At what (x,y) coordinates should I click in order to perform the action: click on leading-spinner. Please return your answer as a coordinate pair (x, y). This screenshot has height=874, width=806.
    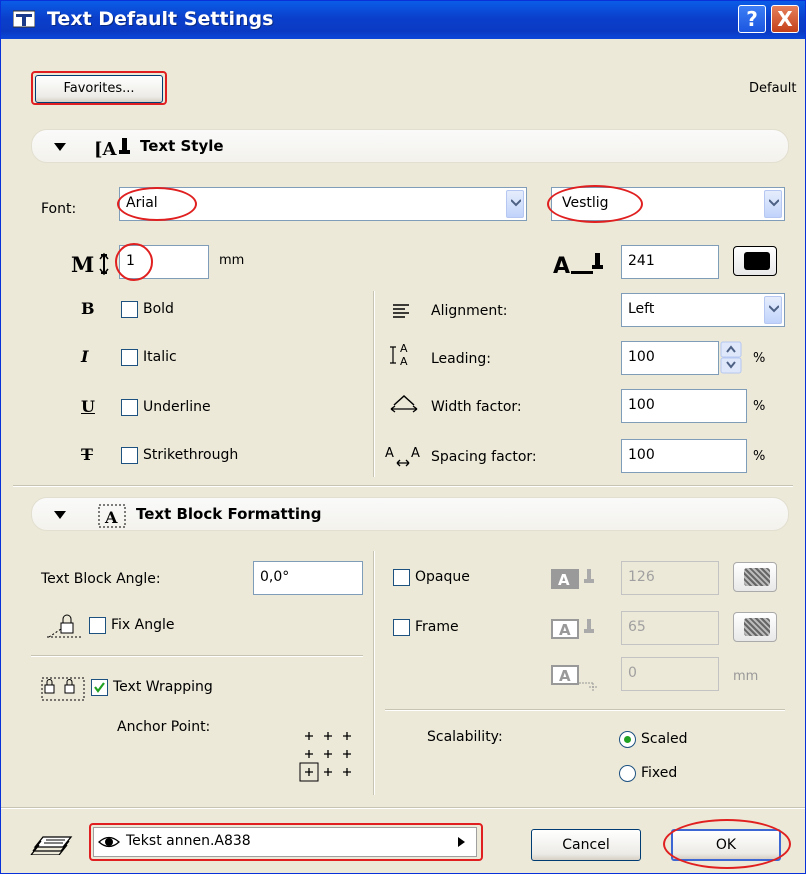
    Looking at the image, I should click on (731, 358).